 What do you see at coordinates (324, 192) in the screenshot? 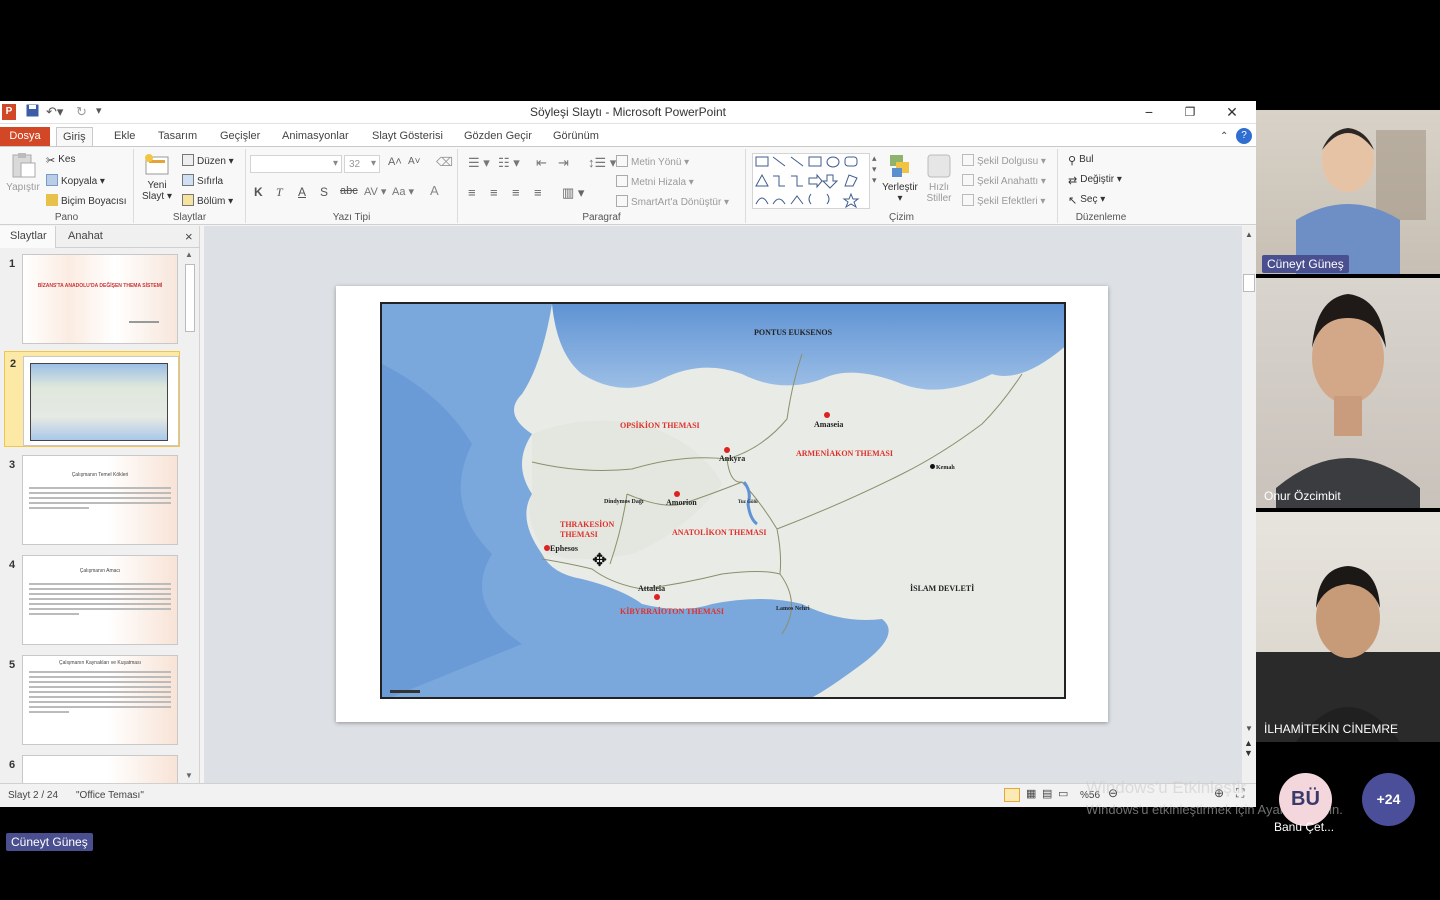
I see `shadow-icon: S` at bounding box center [324, 192].